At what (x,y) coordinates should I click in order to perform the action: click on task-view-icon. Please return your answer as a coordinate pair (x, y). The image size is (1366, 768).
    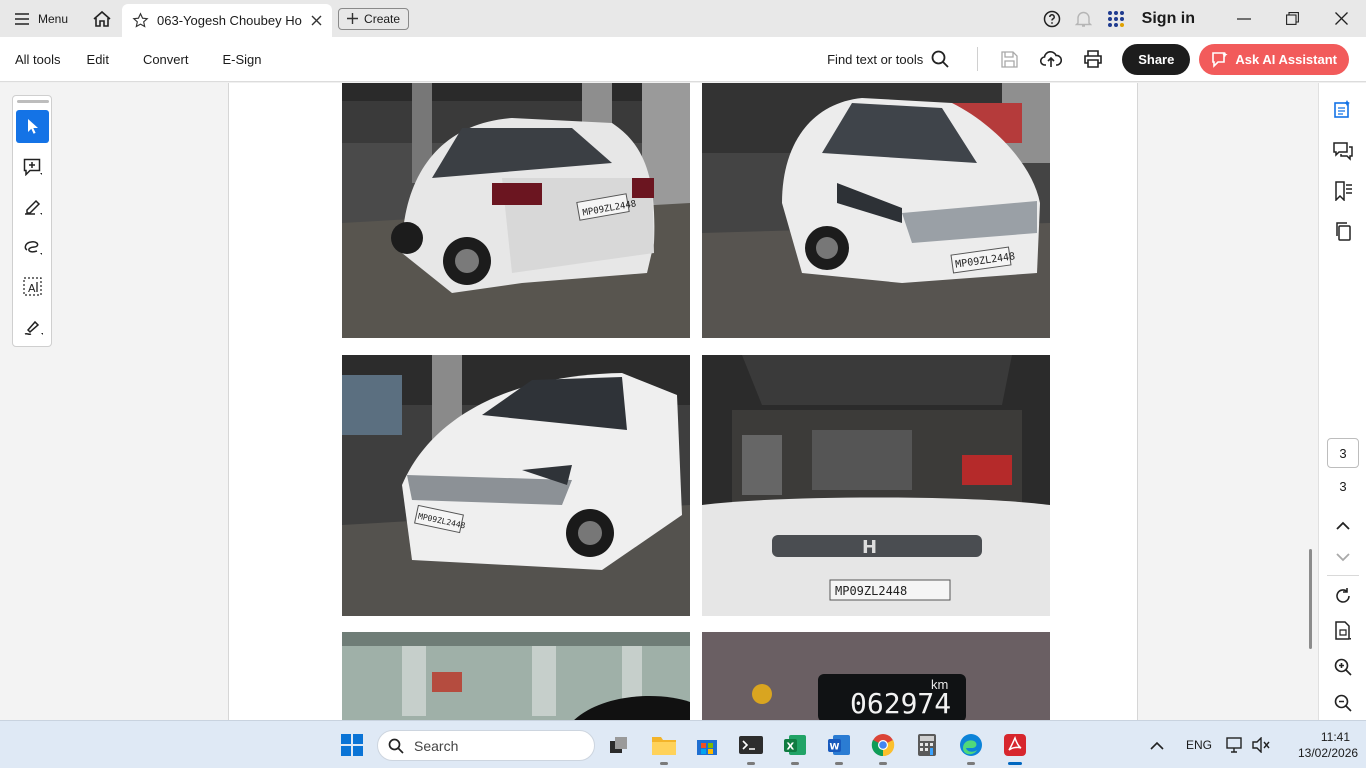
    Looking at the image, I should click on (618, 745).